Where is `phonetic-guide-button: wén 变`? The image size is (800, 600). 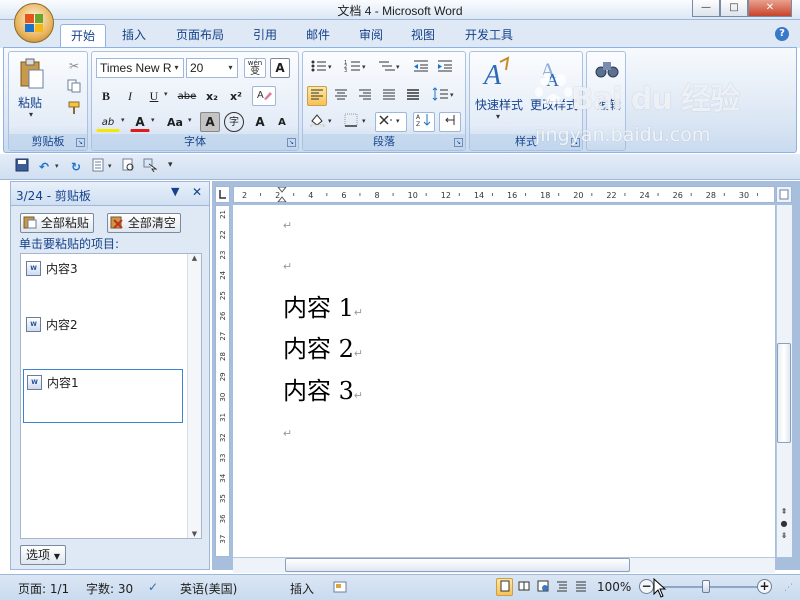 phonetic-guide-button: wén 变 is located at coordinates (255, 68).